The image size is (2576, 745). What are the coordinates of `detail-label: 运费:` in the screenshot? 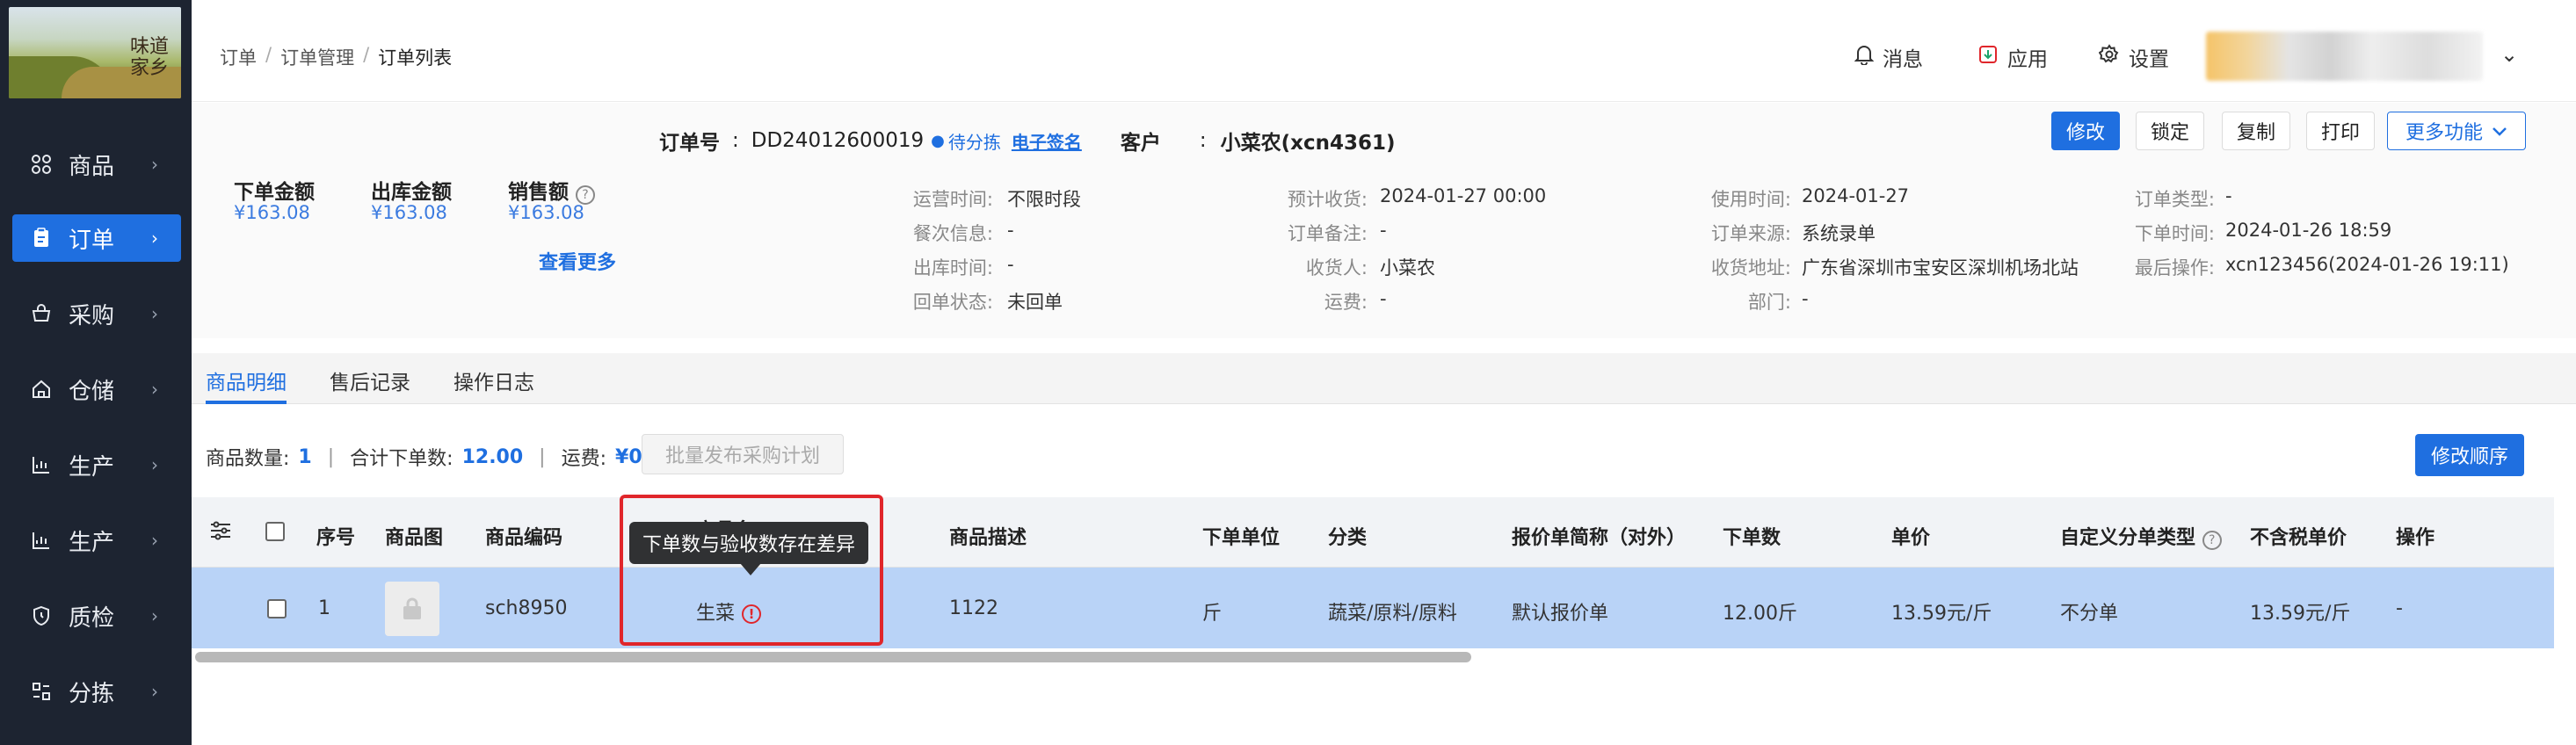 It's located at (1346, 302).